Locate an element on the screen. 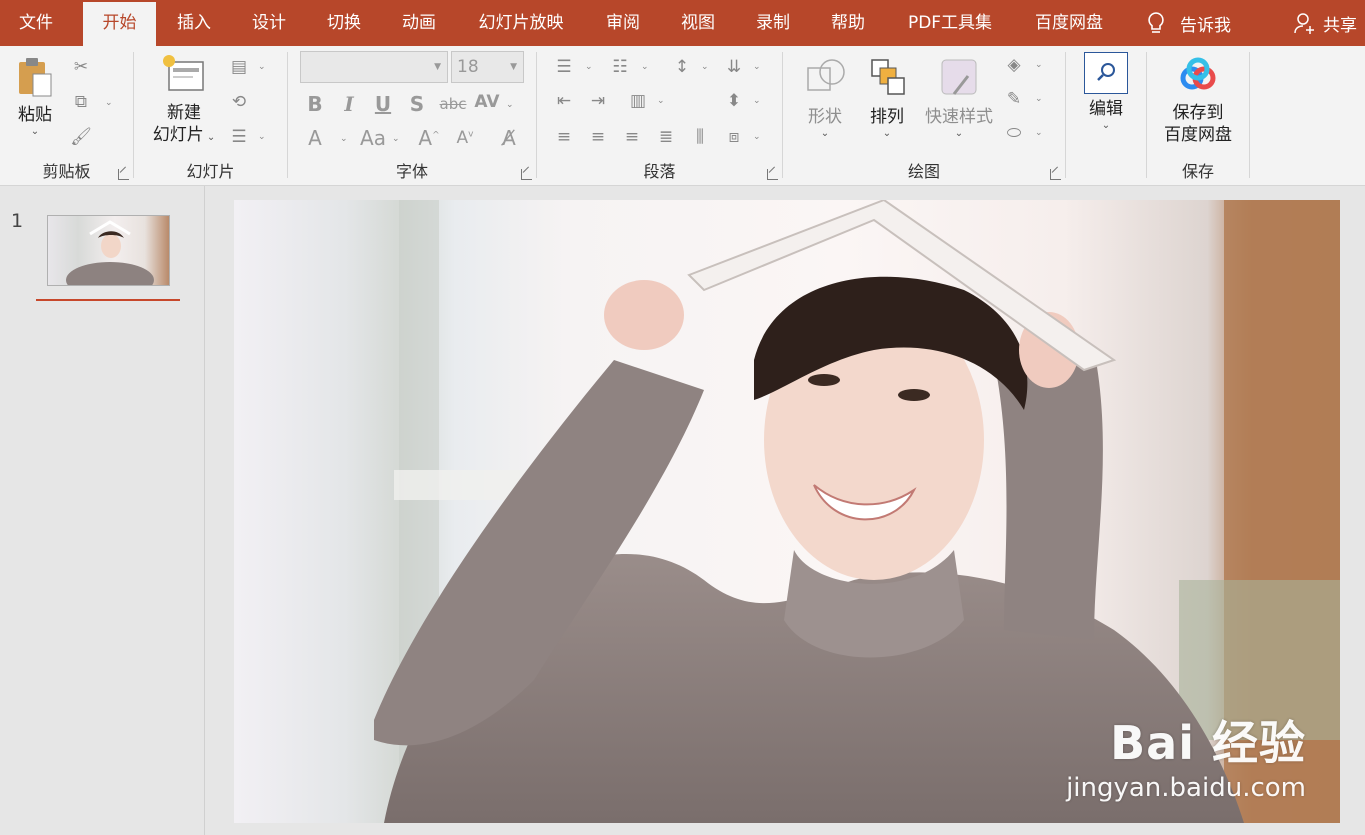 The height and width of the screenshot is (835, 1365). slide-number: 1 is located at coordinates (17, 221).